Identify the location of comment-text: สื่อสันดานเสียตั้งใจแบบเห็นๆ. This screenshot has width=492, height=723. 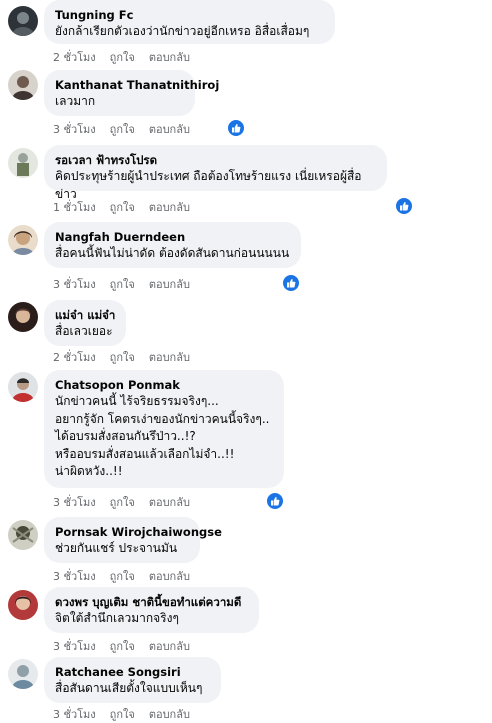
(129, 688).